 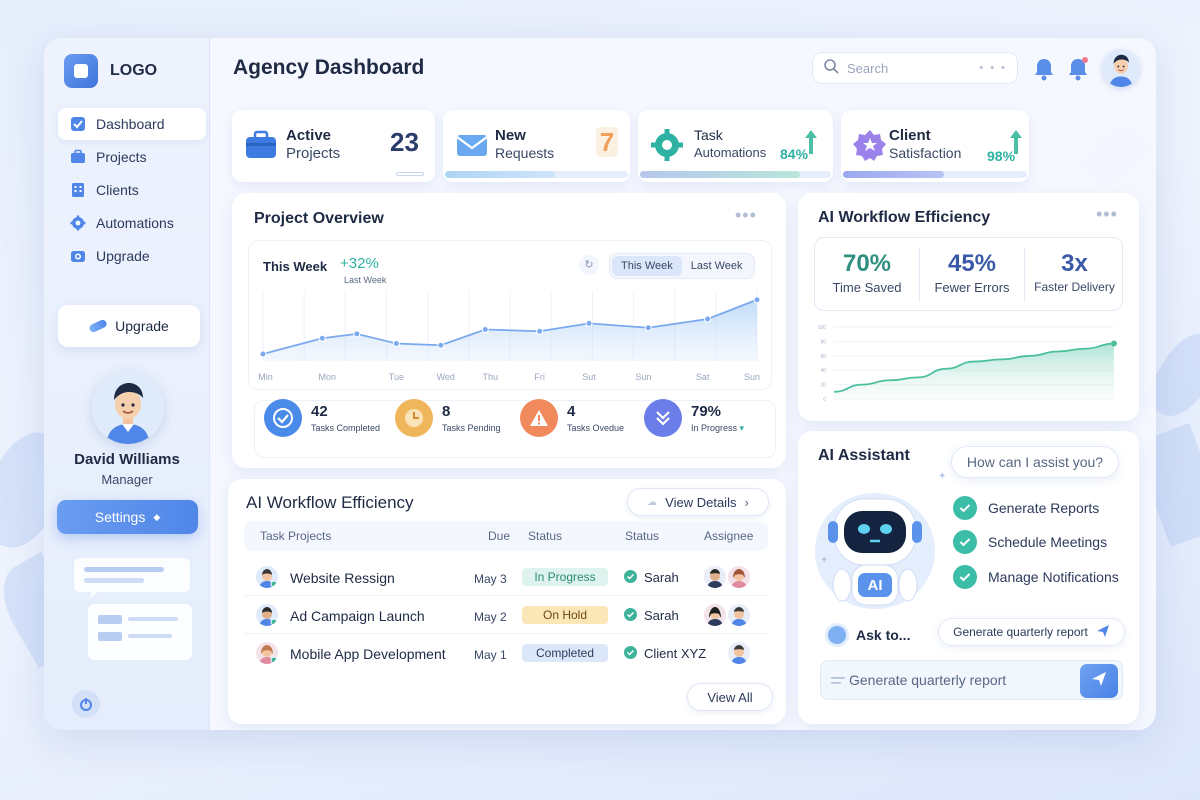 I want to click on briefcase-icon, so click(x=261, y=145).